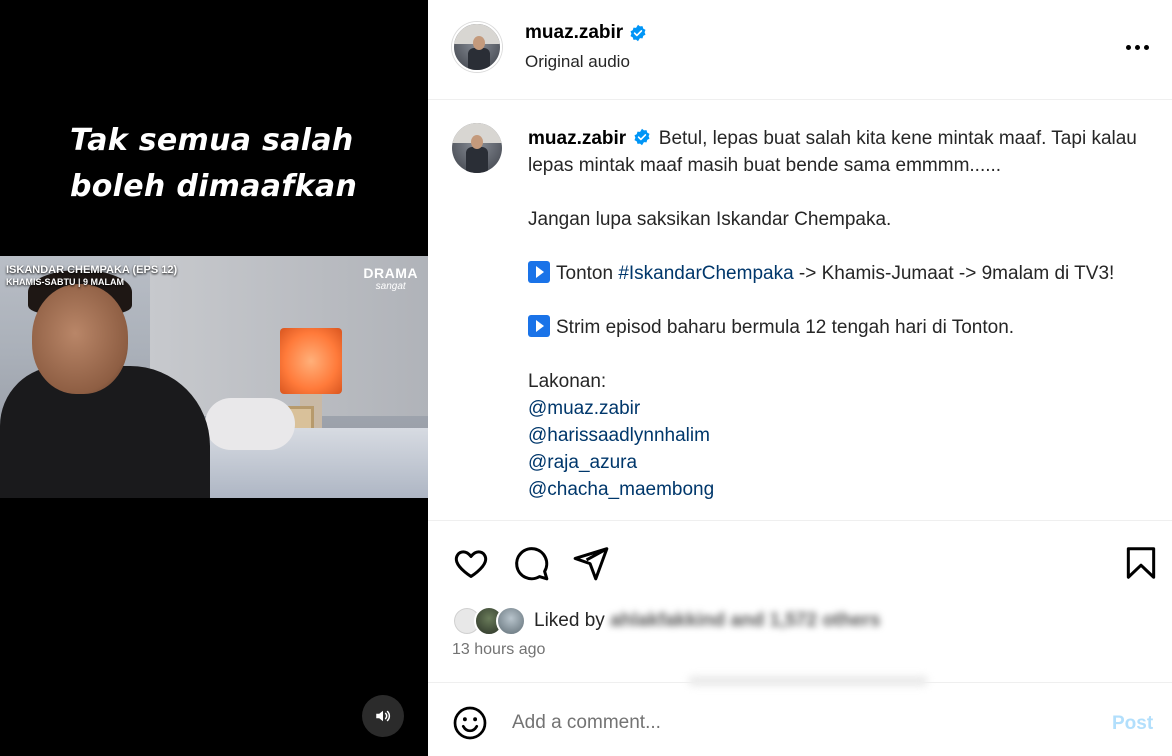 This screenshot has height=756, width=1172. I want to click on comment-input, so click(792, 723).